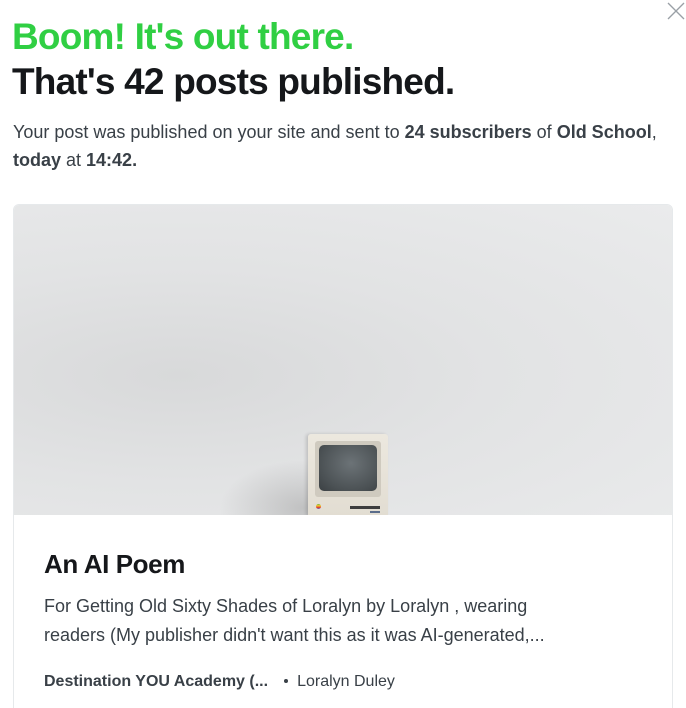 This screenshot has height=708, width=686. Describe the element at coordinates (375, 512) in the screenshot. I see `computer-badge` at that location.